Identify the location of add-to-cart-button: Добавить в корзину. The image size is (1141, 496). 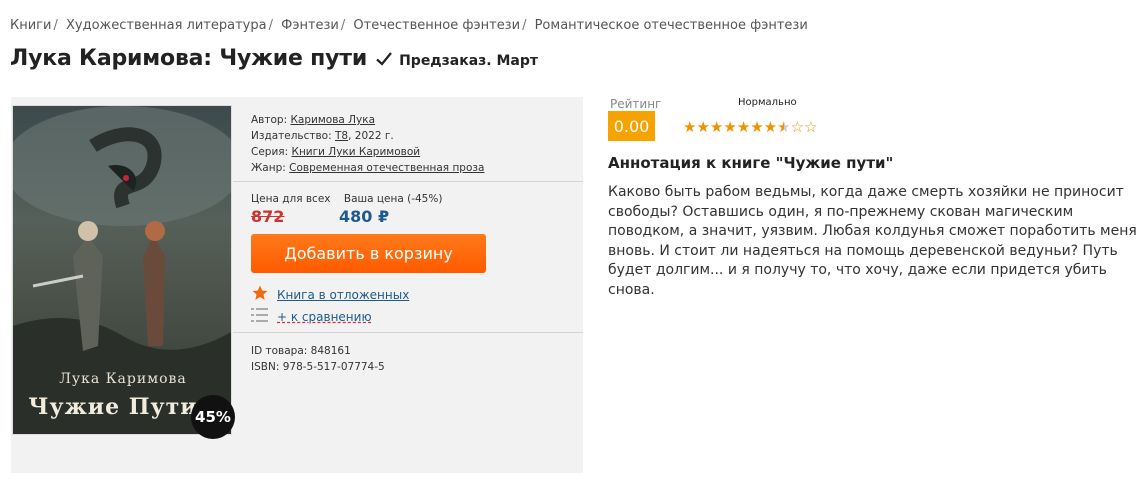
(368, 253).